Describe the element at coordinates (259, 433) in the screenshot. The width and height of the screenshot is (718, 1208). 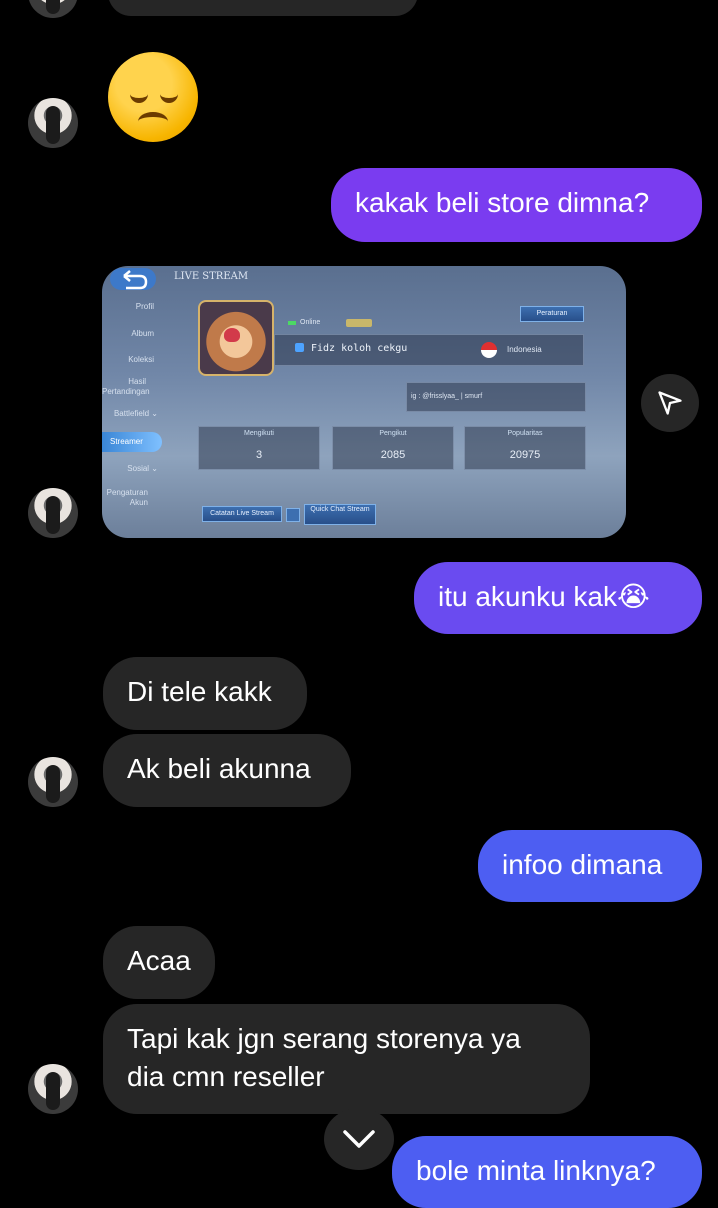
I see `stat-label: Mengikuti` at that location.